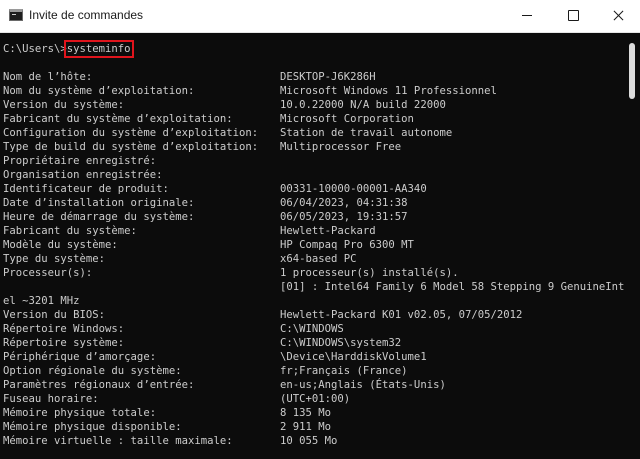  I want to click on output-value: Microsoft Corporation, so click(347, 119).